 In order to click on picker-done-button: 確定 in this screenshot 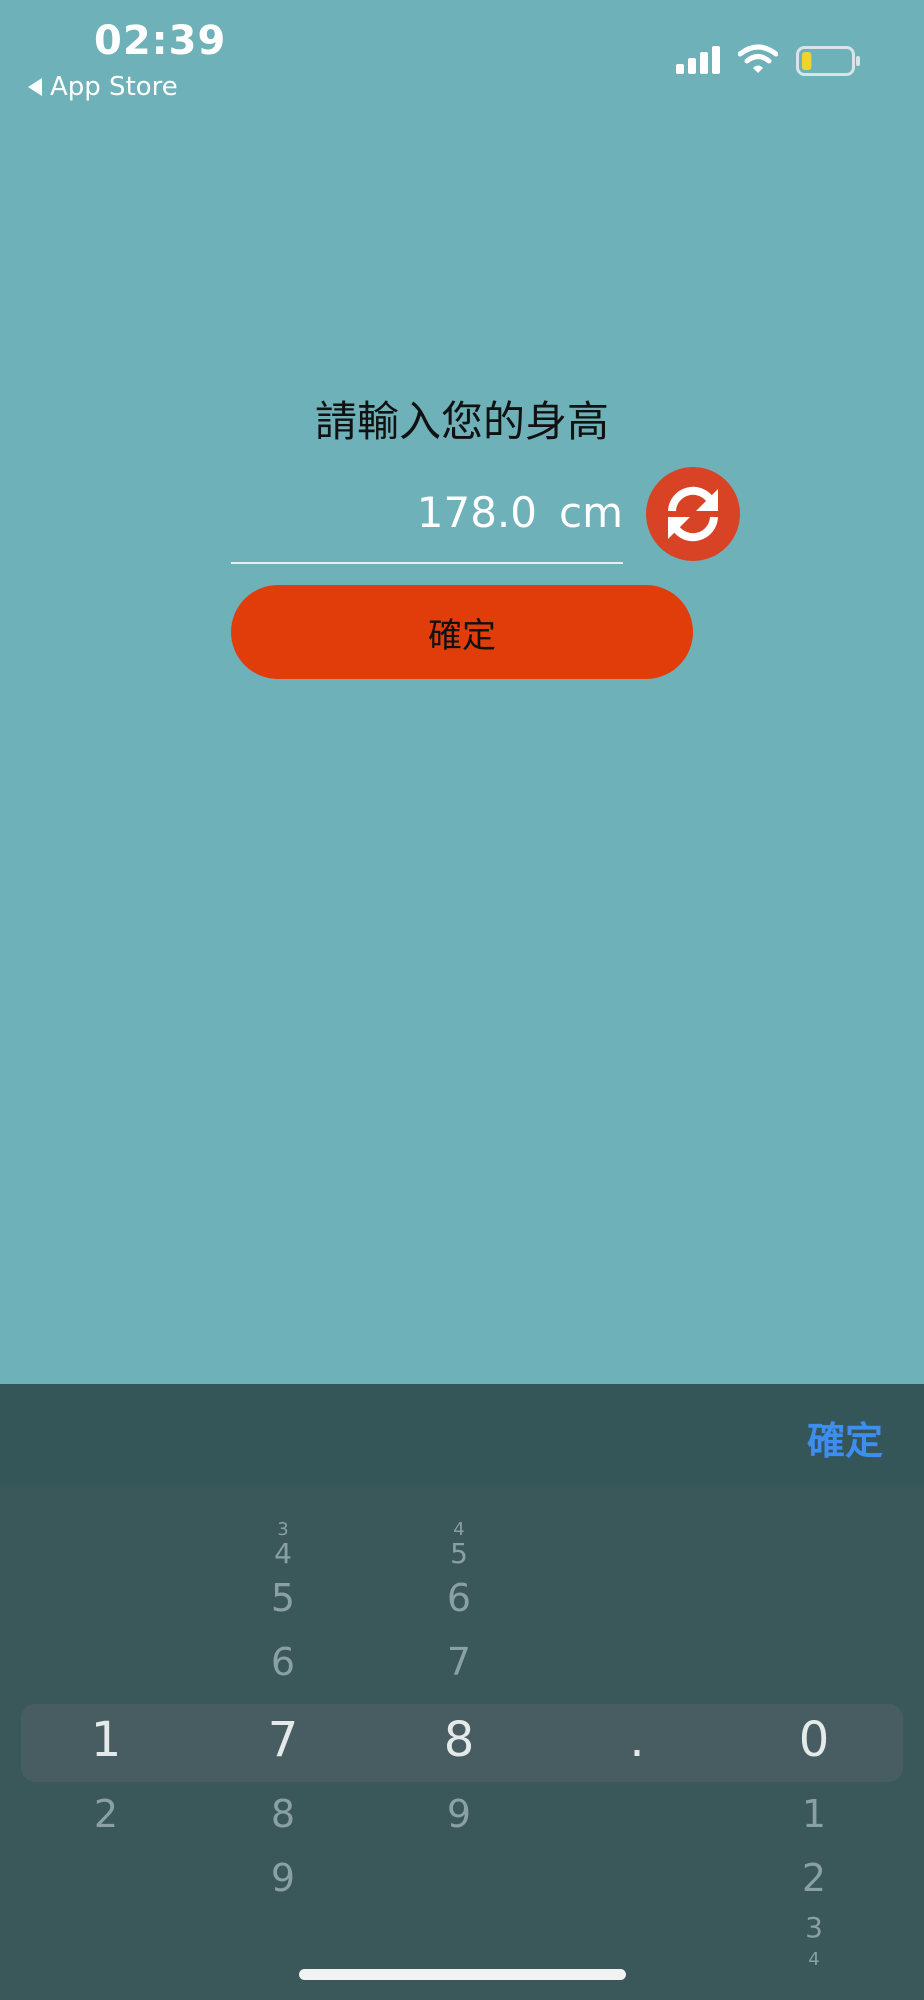, I will do `click(845, 1437)`.